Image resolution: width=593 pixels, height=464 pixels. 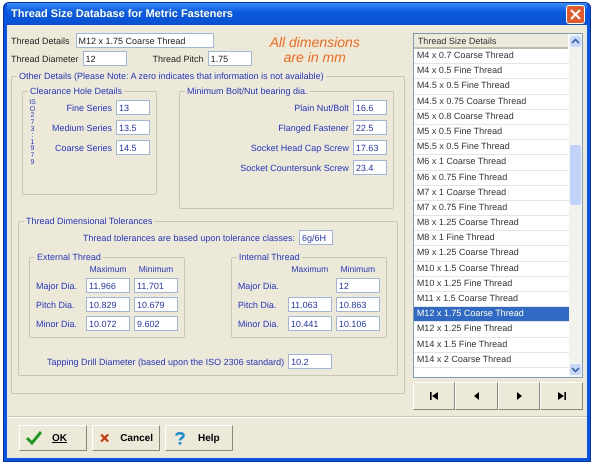 I want to click on list-item: M9 x 1.25 Coarse Thread, so click(x=491, y=254).